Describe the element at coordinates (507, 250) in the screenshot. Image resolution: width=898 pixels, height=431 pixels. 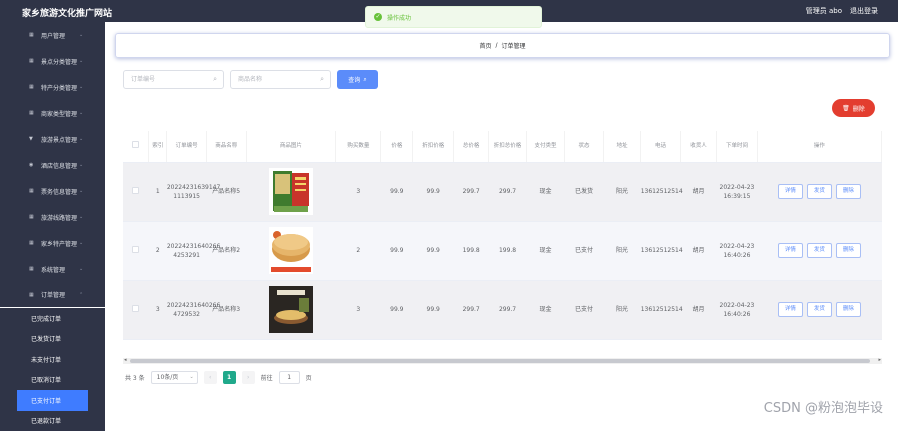
I see `cell-discount-total: 199.8` at that location.